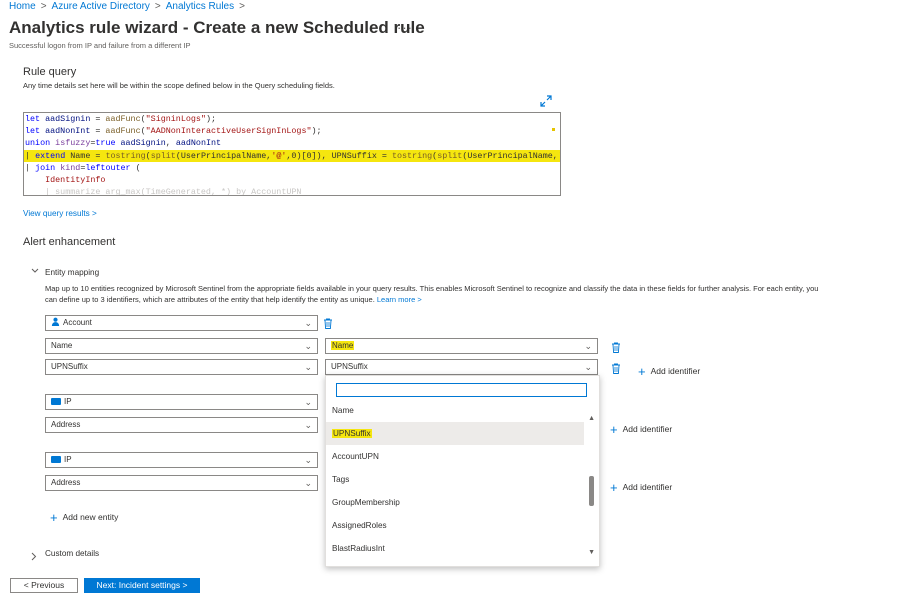  Describe the element at coordinates (455, 548) in the screenshot. I see `dropdown-option: BlastRadiusInt` at that location.